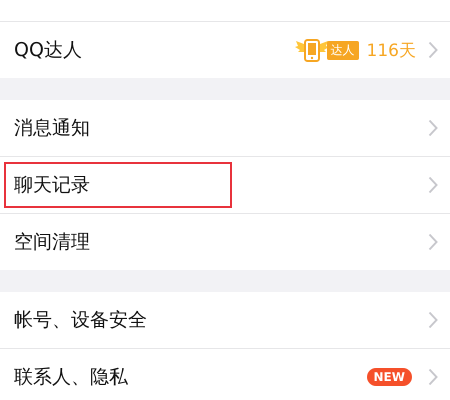 The height and width of the screenshot is (400, 450). What do you see at coordinates (225, 49) in the screenshot?
I see `settings-row: QQ达人 达人 116天` at bounding box center [225, 49].